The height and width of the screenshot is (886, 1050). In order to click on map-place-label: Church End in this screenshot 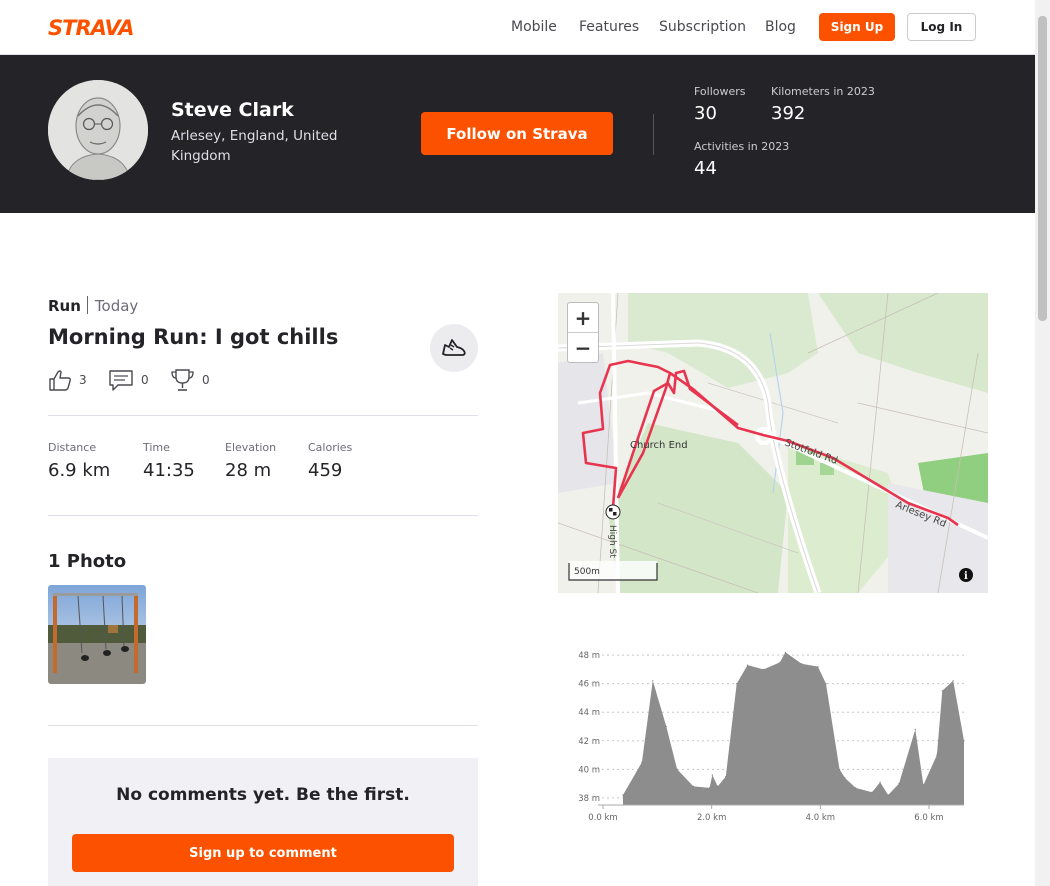, I will do `click(659, 445)`.